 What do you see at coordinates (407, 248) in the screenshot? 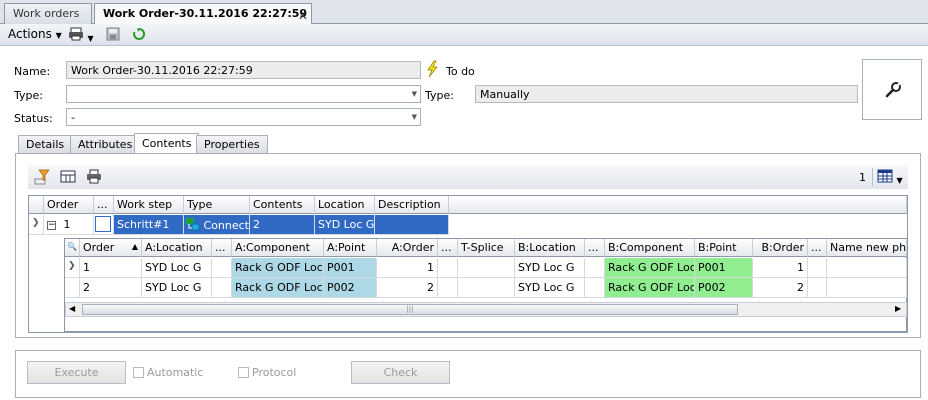
I see `column-header-a-order: A:Order` at bounding box center [407, 248].